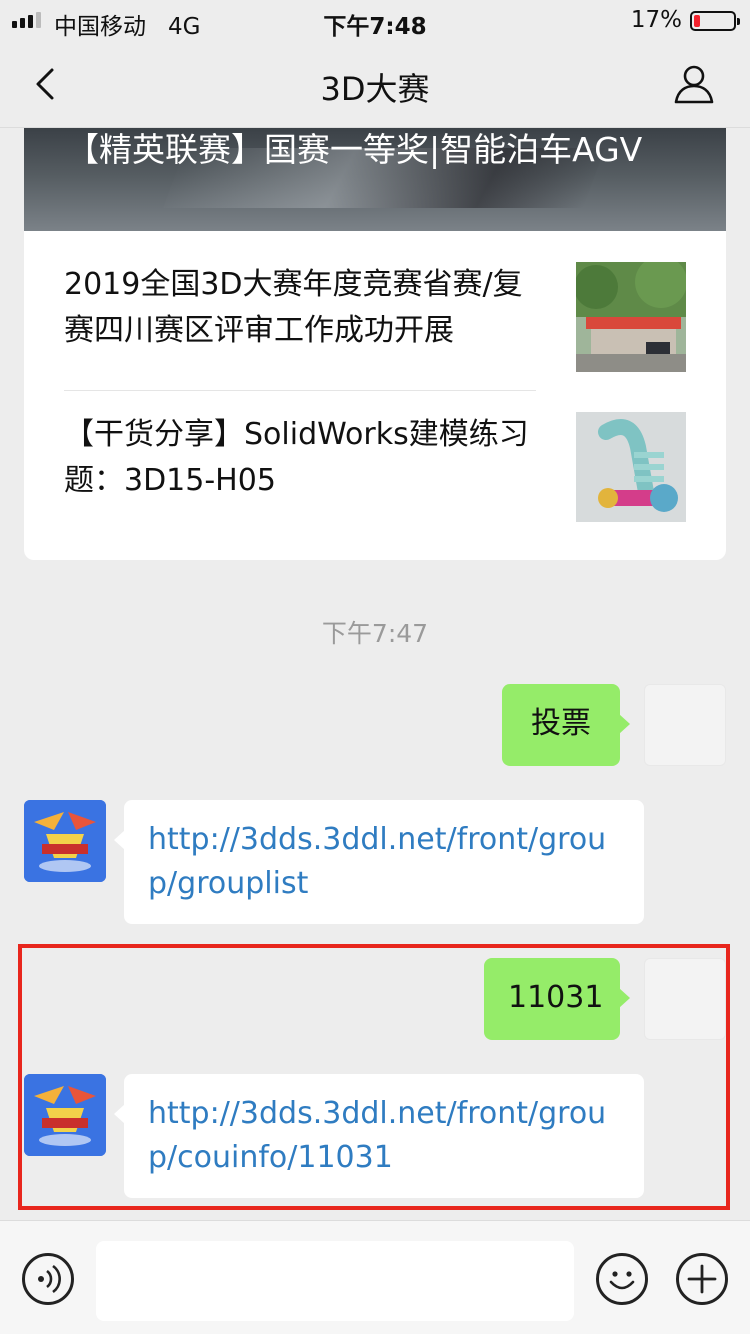  I want to click on article-cover-image: 【精英联赛】国赛一等奖|智能泊车AGV, so click(375, 179).